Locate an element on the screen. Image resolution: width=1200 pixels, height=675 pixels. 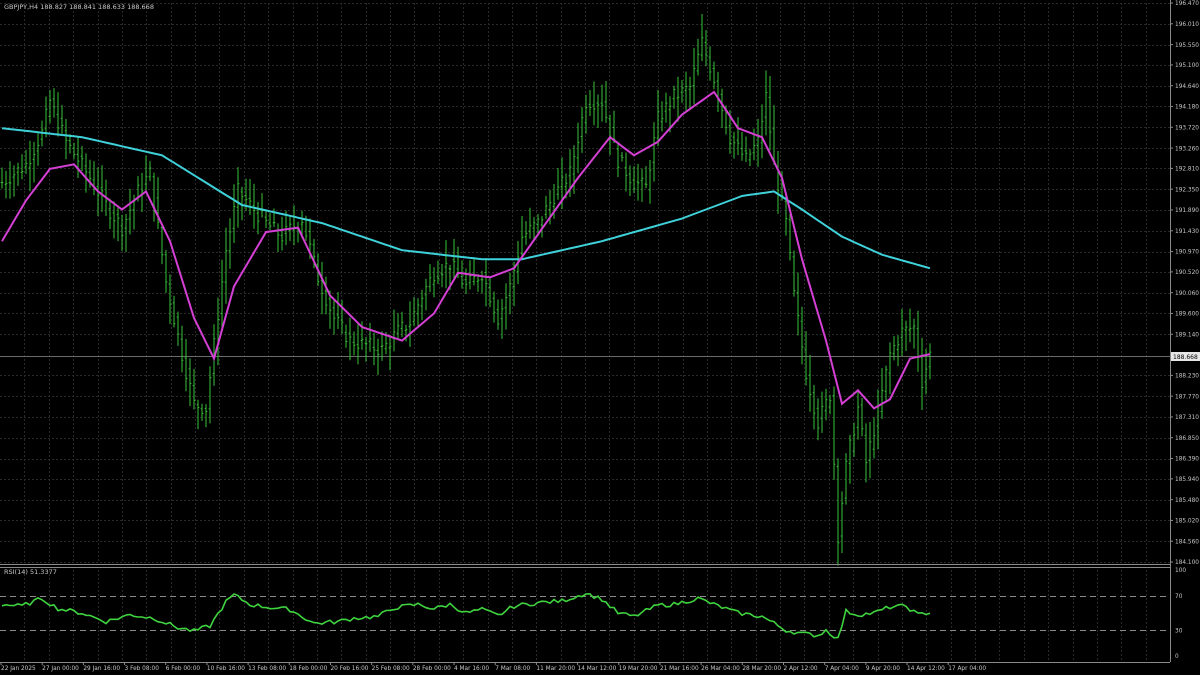
price-tick-label: 196.470 is located at coordinates (1187, 4).